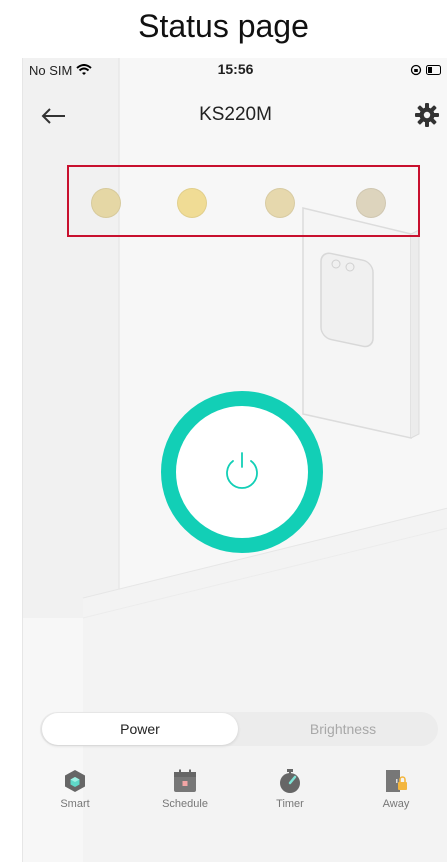 Image resolution: width=447 pixels, height=862 pixels. Describe the element at coordinates (396, 804) in the screenshot. I see `tab-away-label: Away` at that location.